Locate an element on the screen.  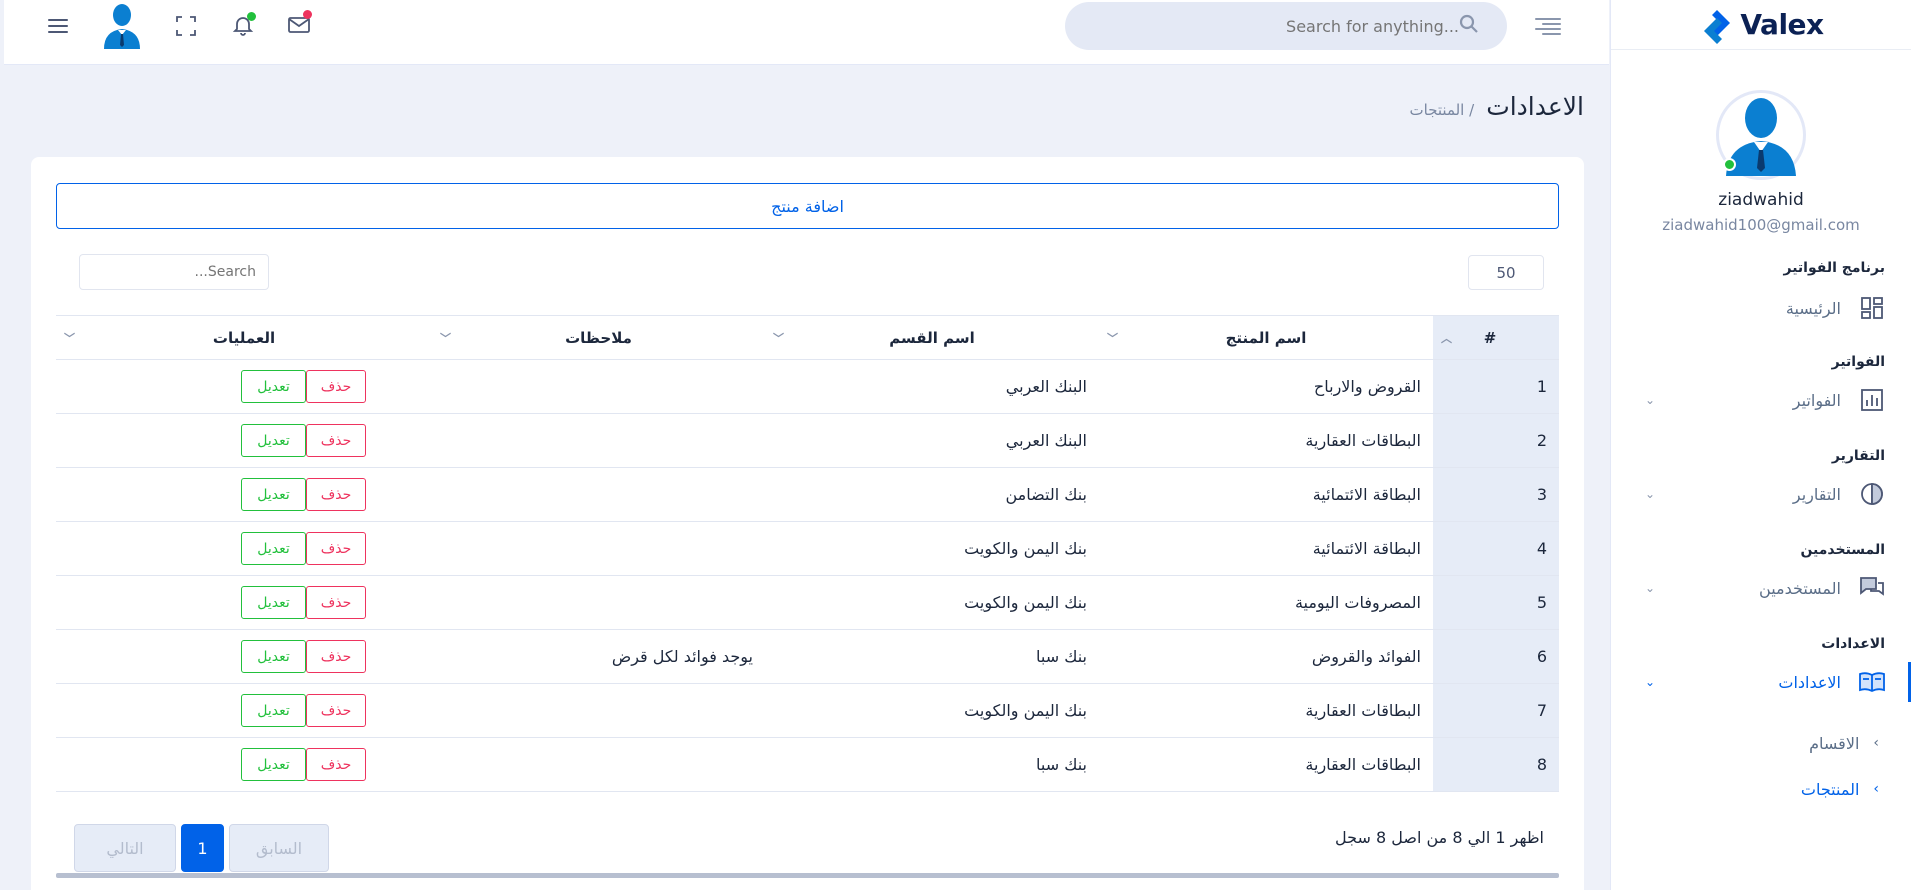
sidebar-subitem-label: الاقسام is located at coordinates (1834, 743).